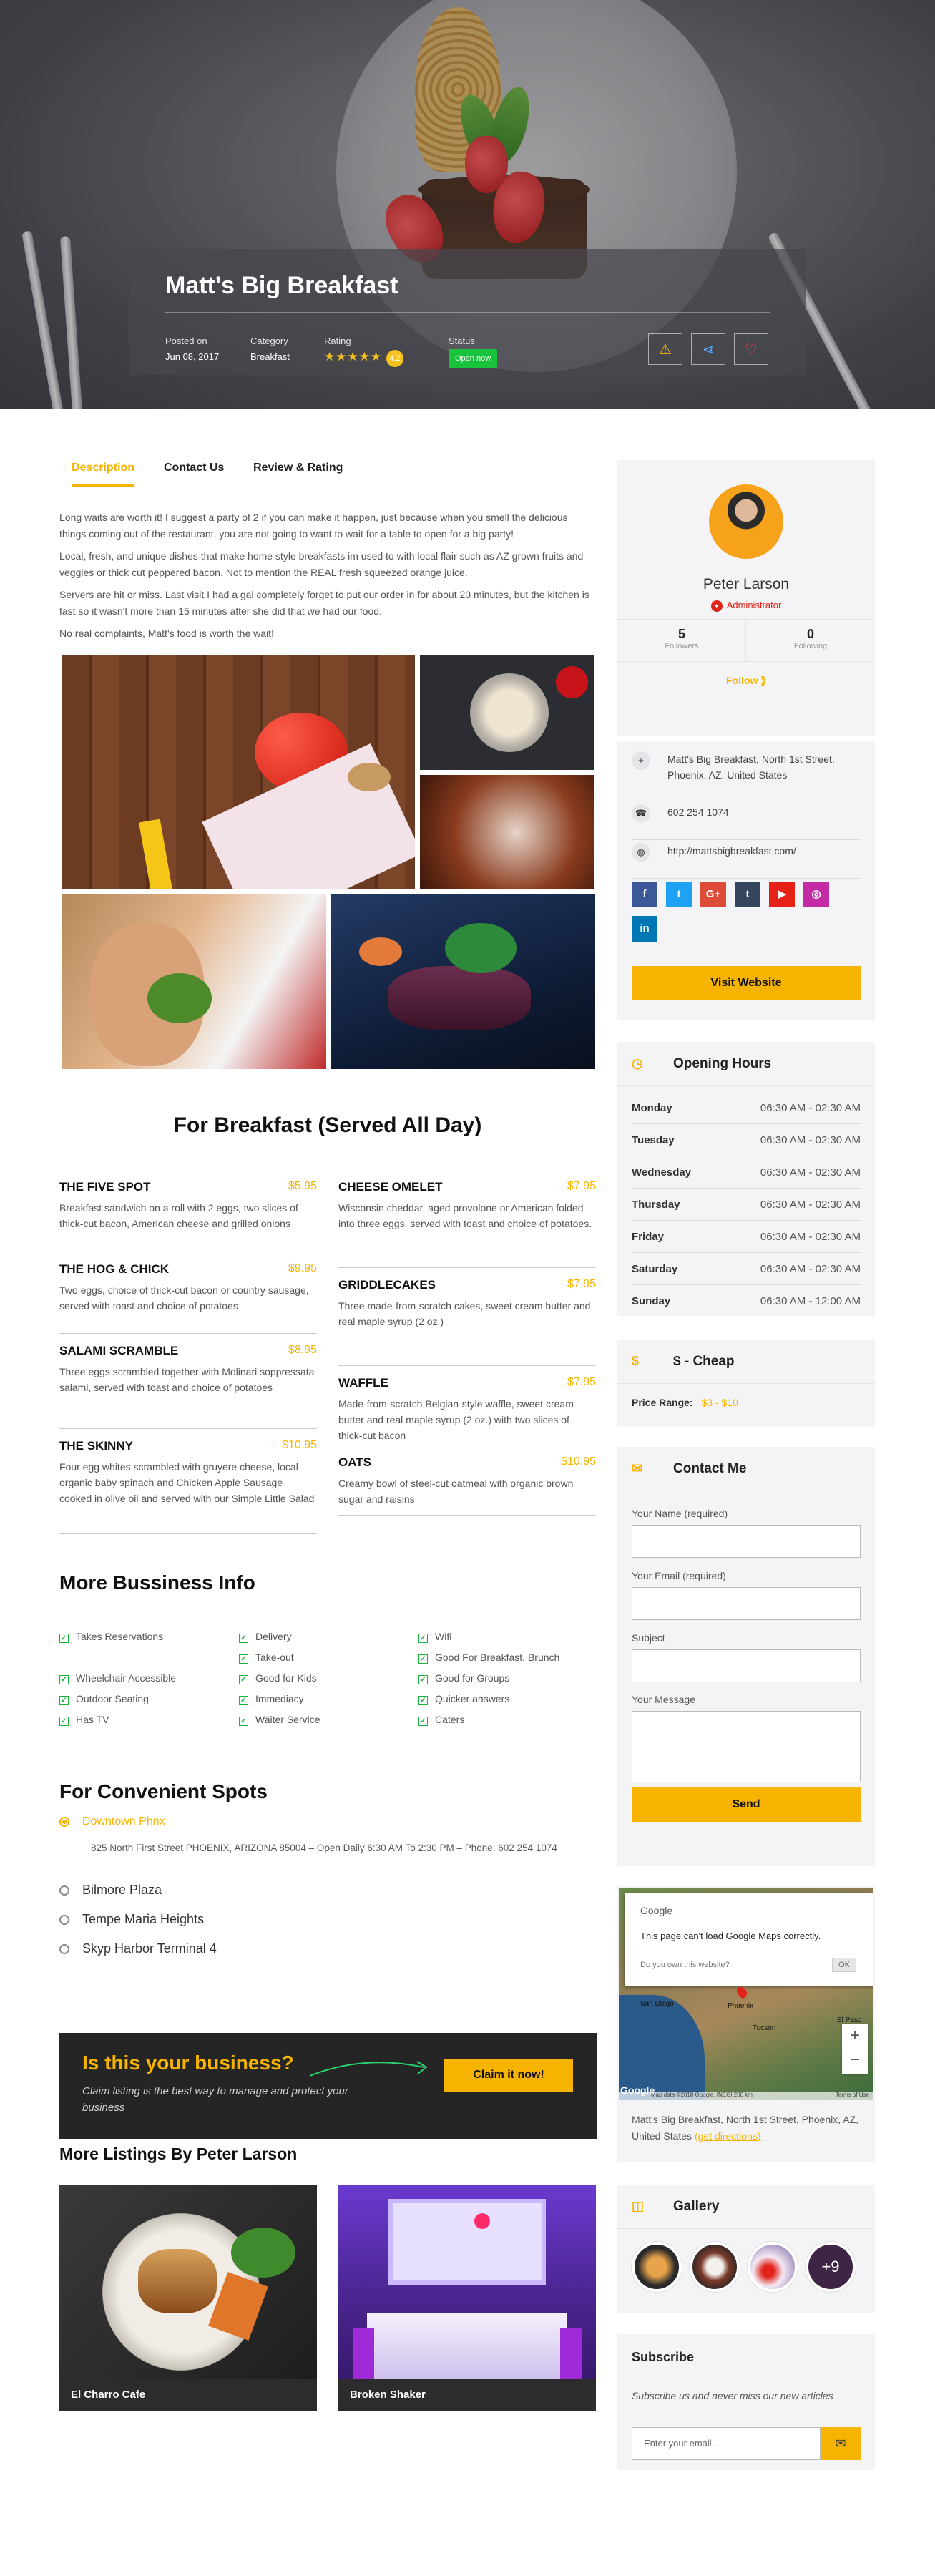 Image resolution: width=935 pixels, height=2576 pixels. What do you see at coordinates (853, 2095) in the screenshot?
I see `map-terms-link: Terms of Use` at bounding box center [853, 2095].